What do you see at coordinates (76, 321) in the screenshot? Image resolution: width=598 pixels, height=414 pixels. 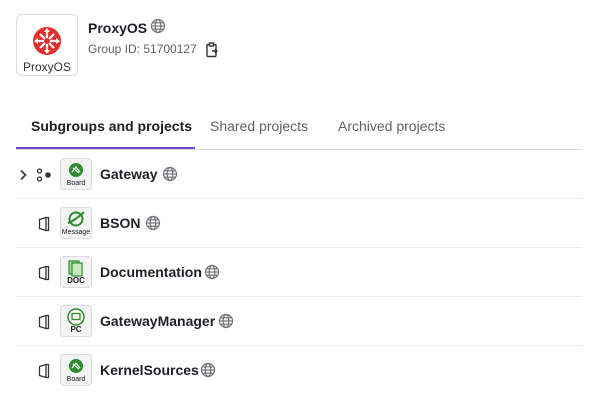 I see `project-avatar: PC` at bounding box center [76, 321].